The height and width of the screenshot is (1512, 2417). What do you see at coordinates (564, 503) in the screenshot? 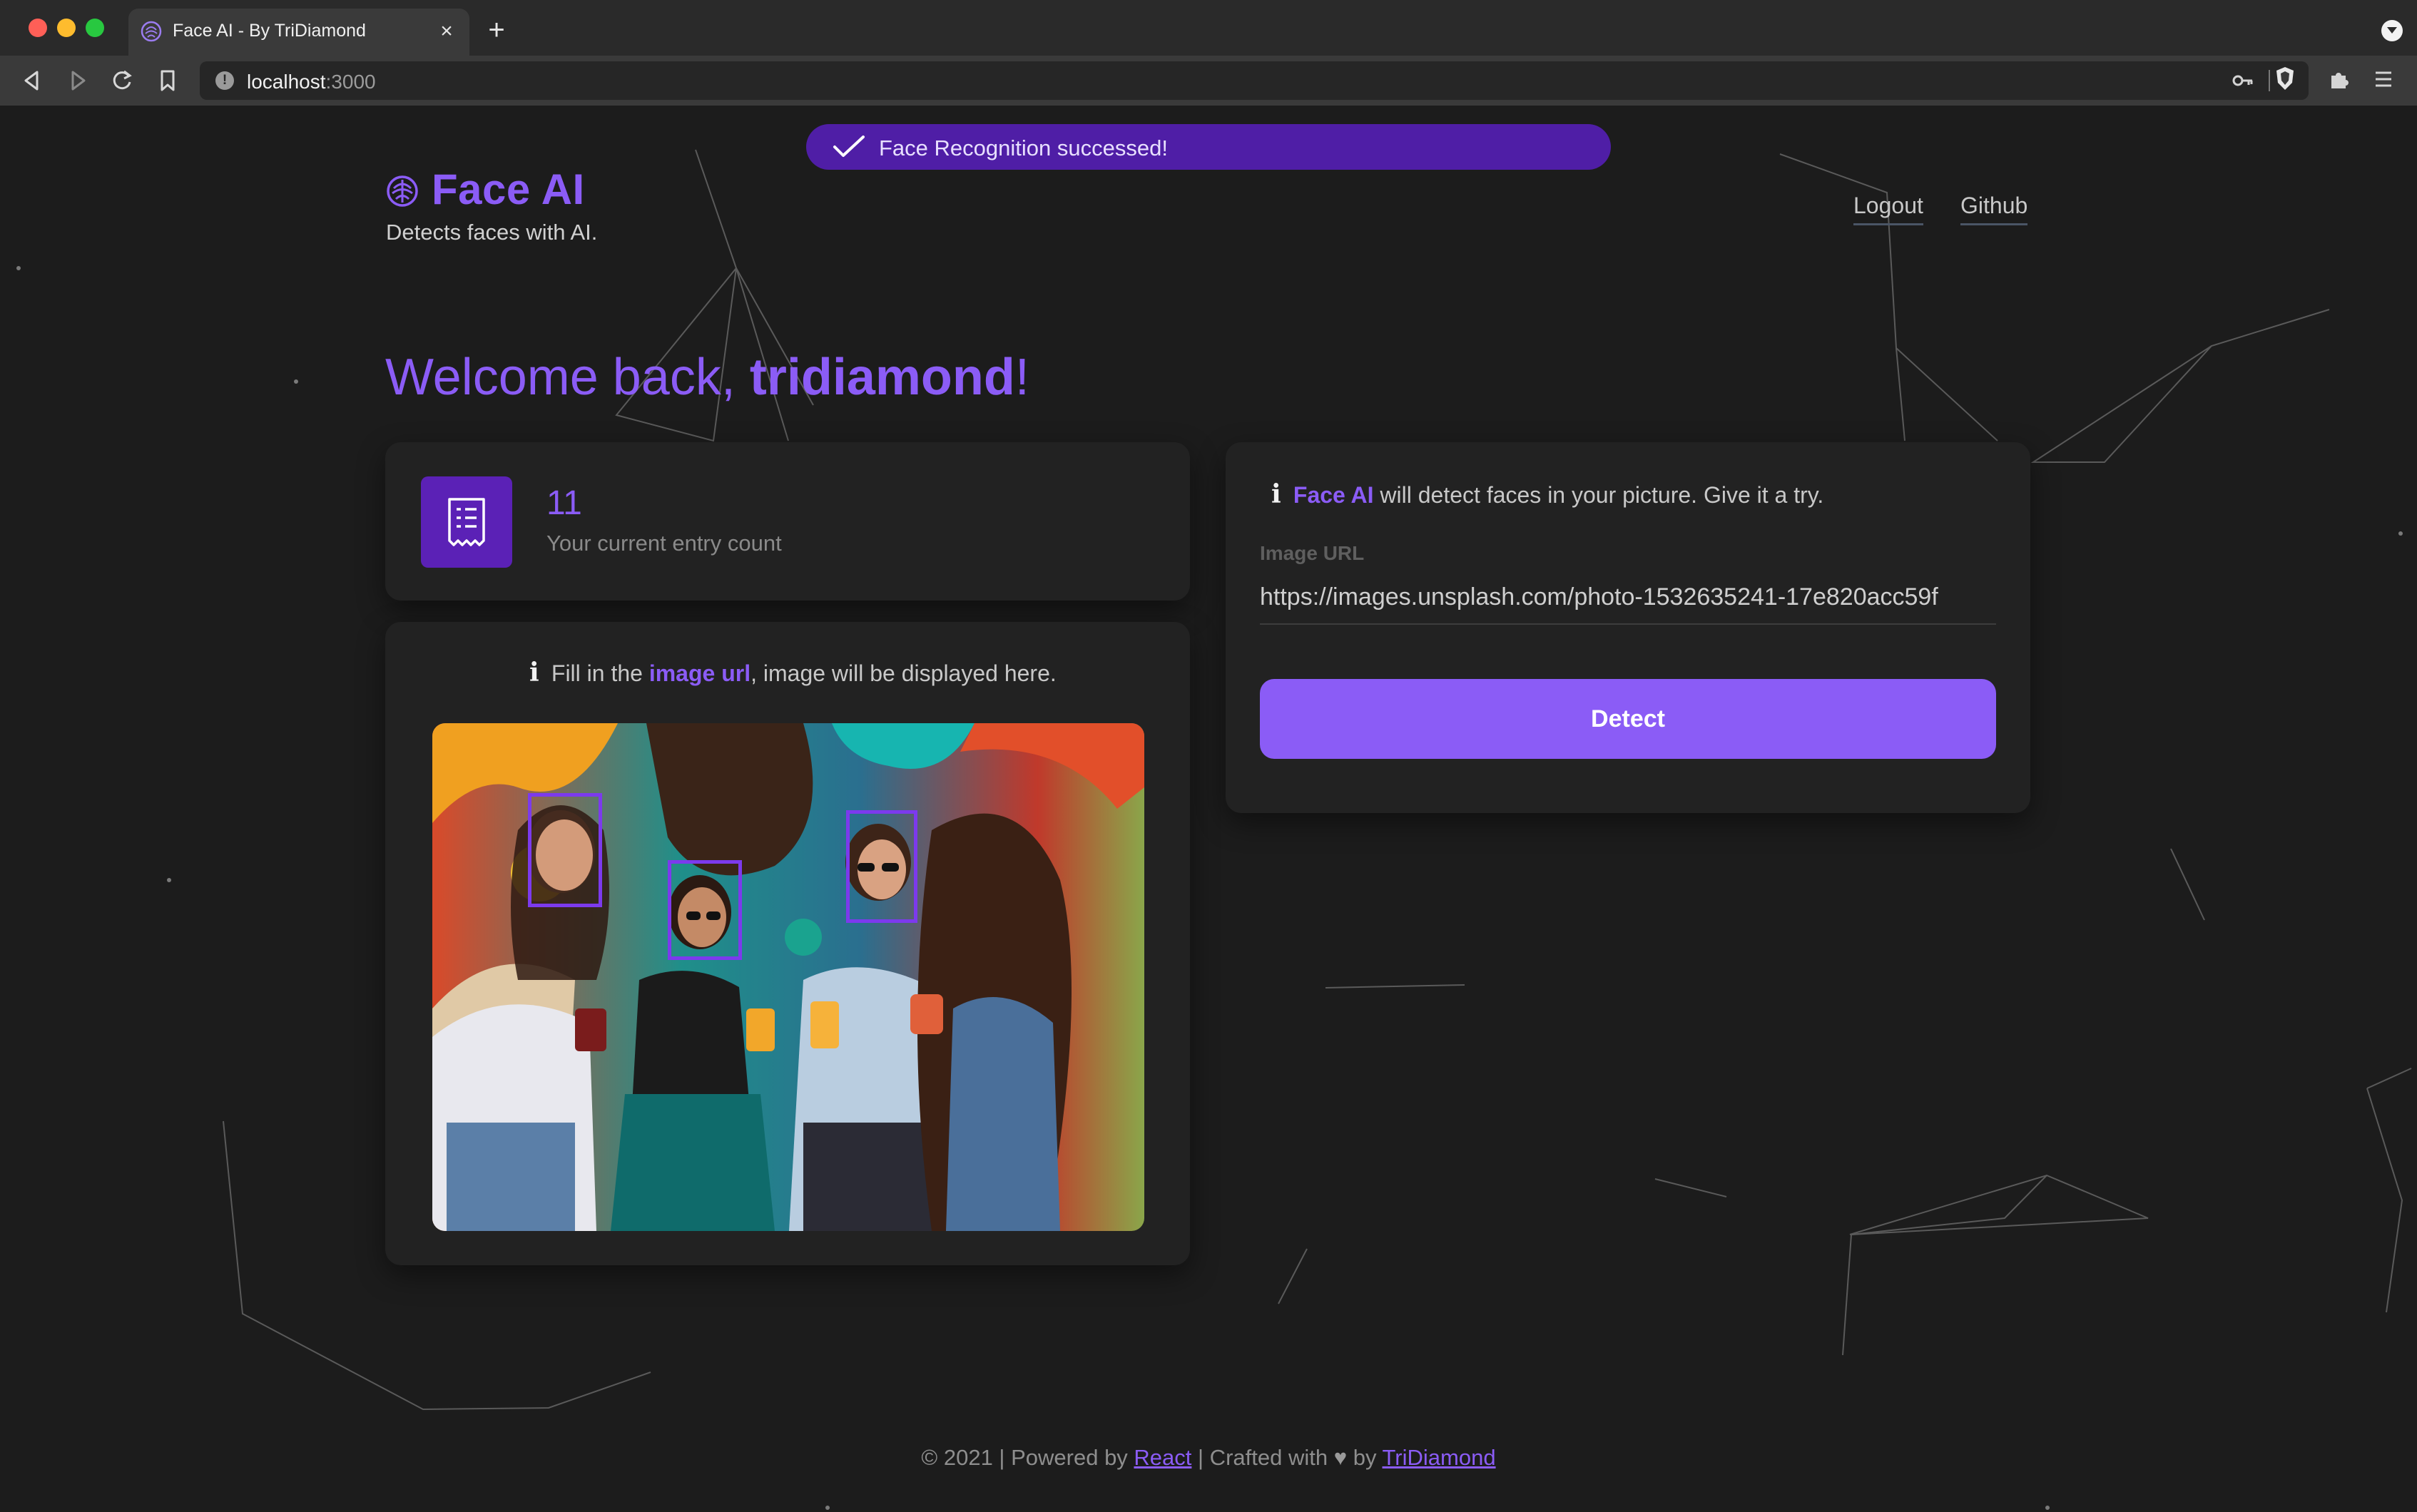
I see `entry-count-value: 11` at bounding box center [564, 503].